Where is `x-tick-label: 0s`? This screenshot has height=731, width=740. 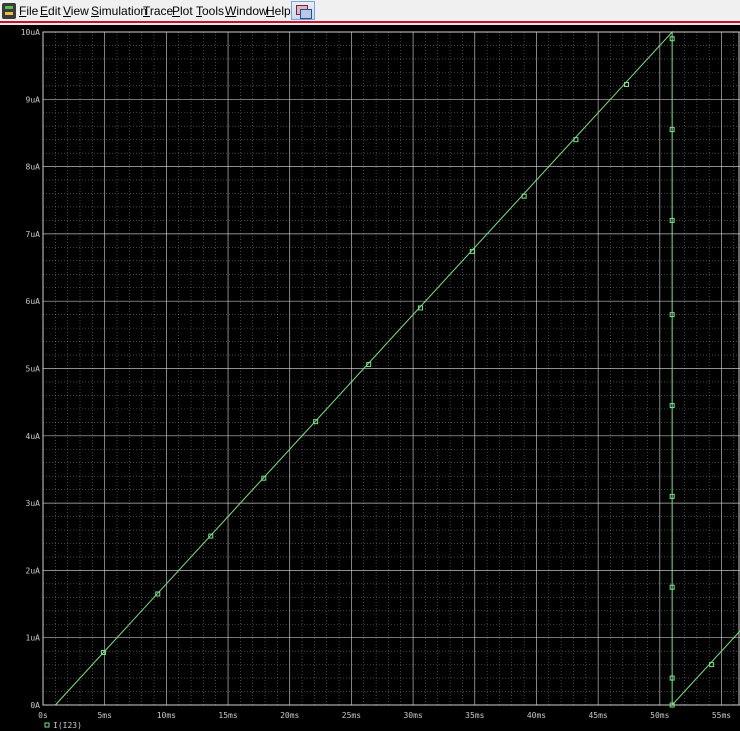
x-tick-label: 0s is located at coordinates (43, 715).